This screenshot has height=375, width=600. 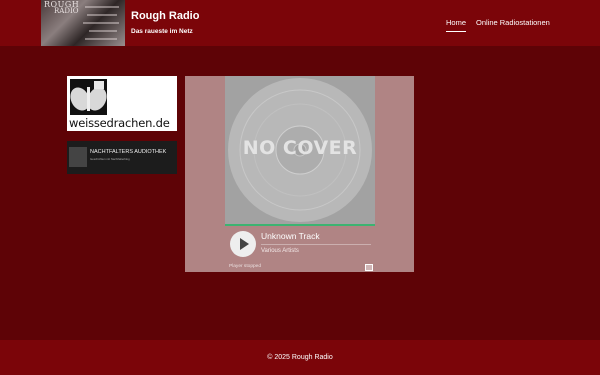 I want to click on no-cover-label: NO COVER, so click(x=300, y=148).